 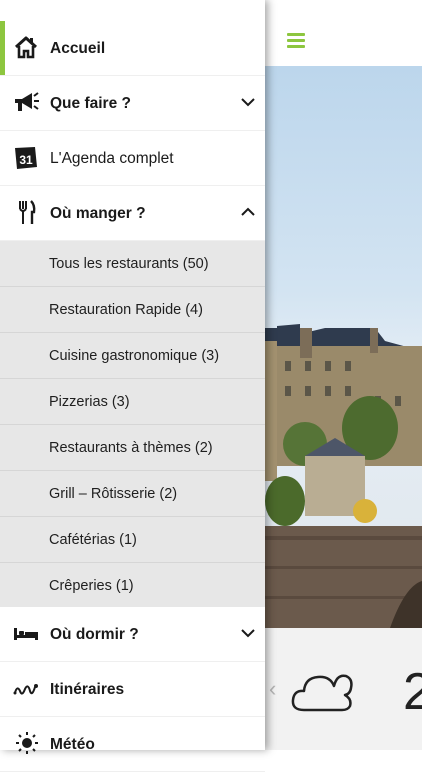 I want to click on submenu-item-label: Cafétérias (1), so click(x=93, y=540).